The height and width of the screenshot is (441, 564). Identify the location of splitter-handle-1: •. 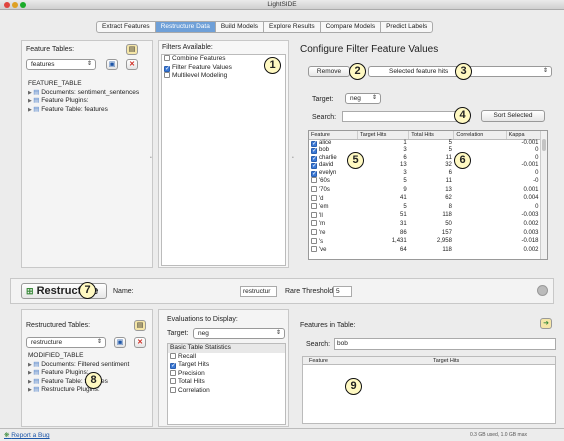
(151, 158).